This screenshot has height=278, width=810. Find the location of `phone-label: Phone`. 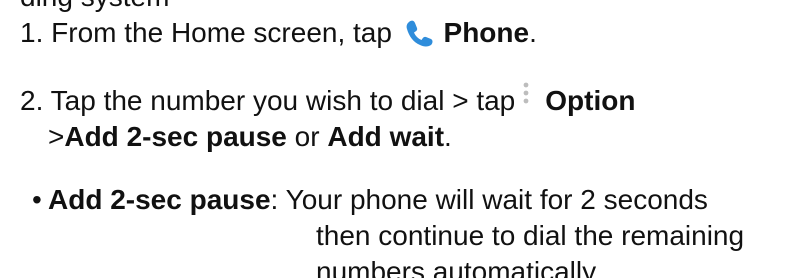

phone-label: Phone is located at coordinates (486, 32).